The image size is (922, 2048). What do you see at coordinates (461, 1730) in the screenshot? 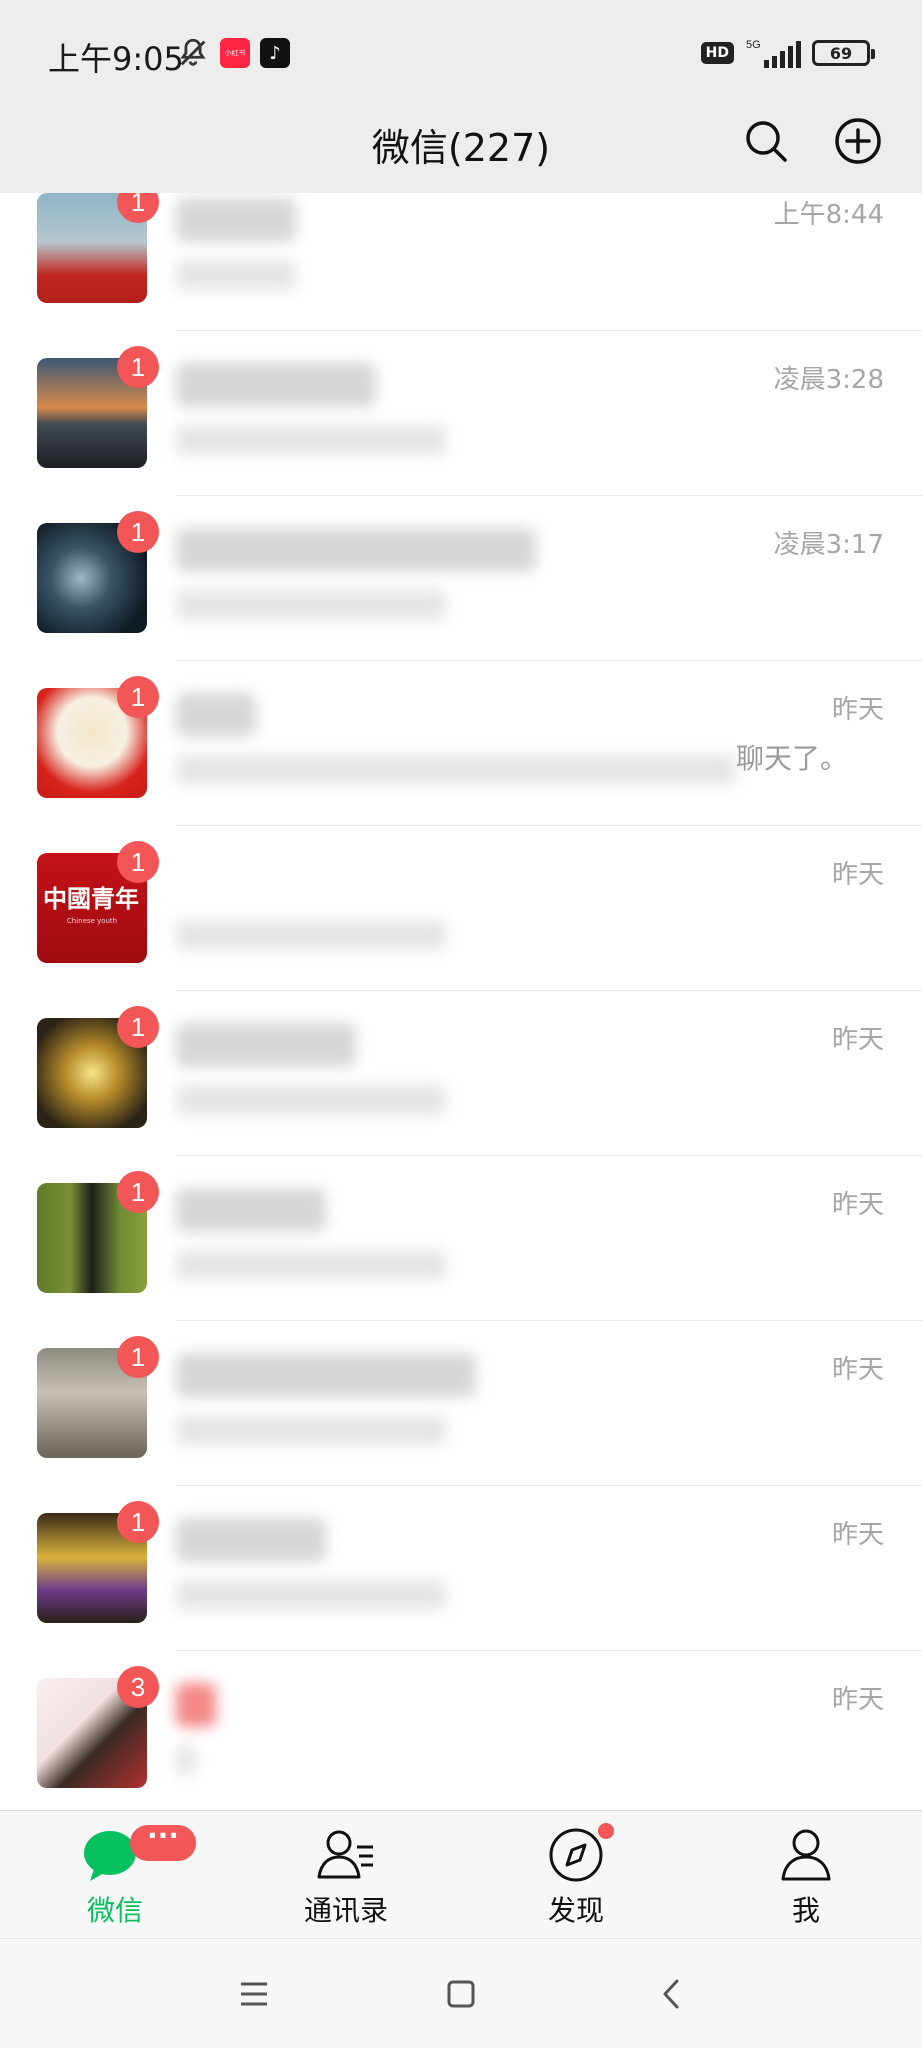
I see `chat-item: 3 昨天` at bounding box center [461, 1730].